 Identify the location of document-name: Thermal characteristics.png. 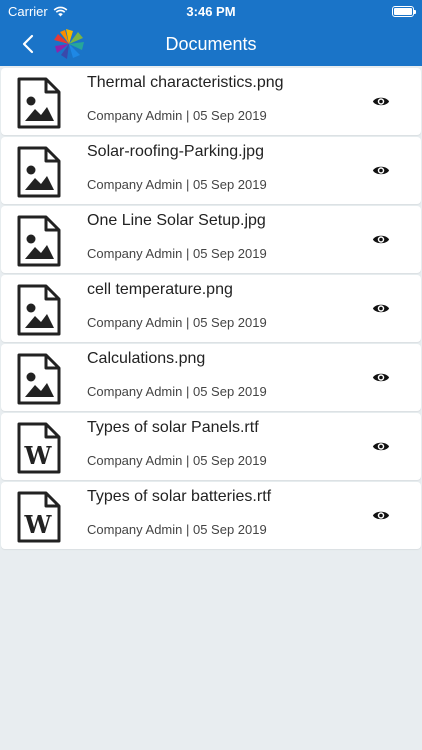
(185, 82).